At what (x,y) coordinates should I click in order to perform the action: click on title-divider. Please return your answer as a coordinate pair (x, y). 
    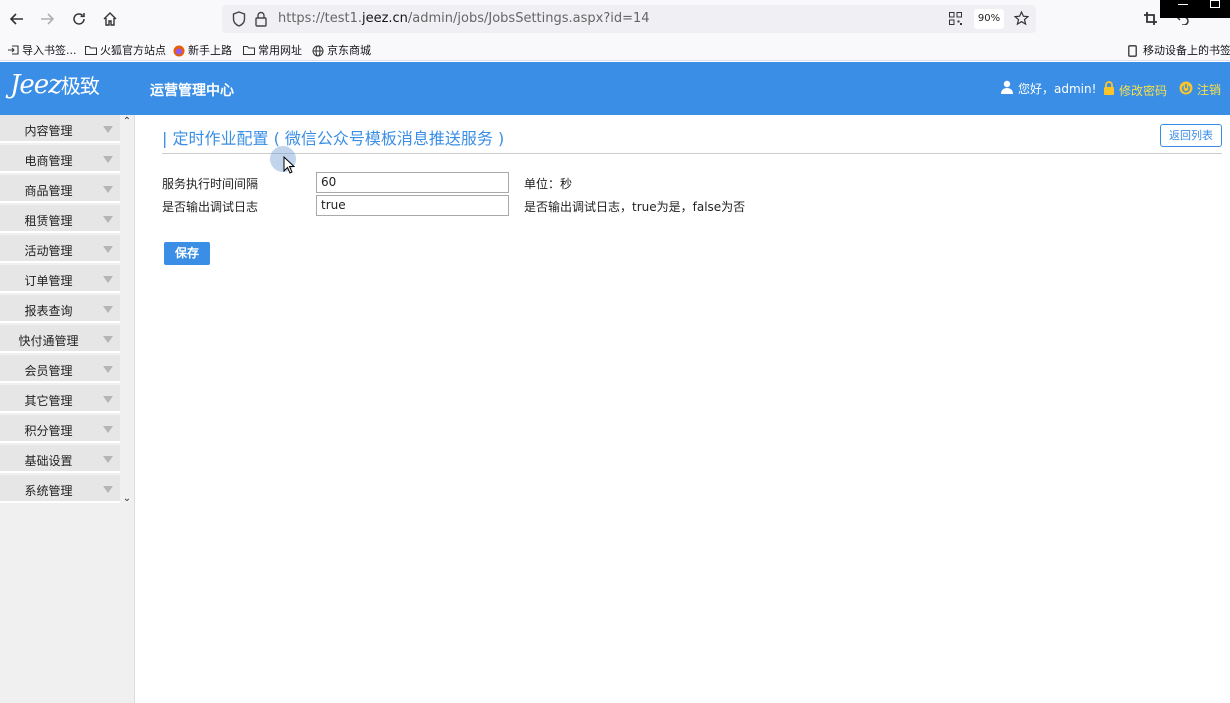
    Looking at the image, I should click on (692, 153).